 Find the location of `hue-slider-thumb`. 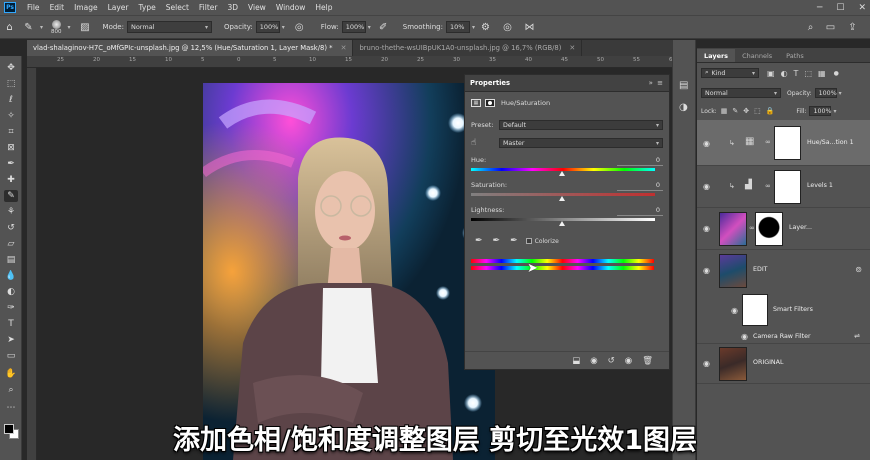

hue-slider-thumb is located at coordinates (562, 173).